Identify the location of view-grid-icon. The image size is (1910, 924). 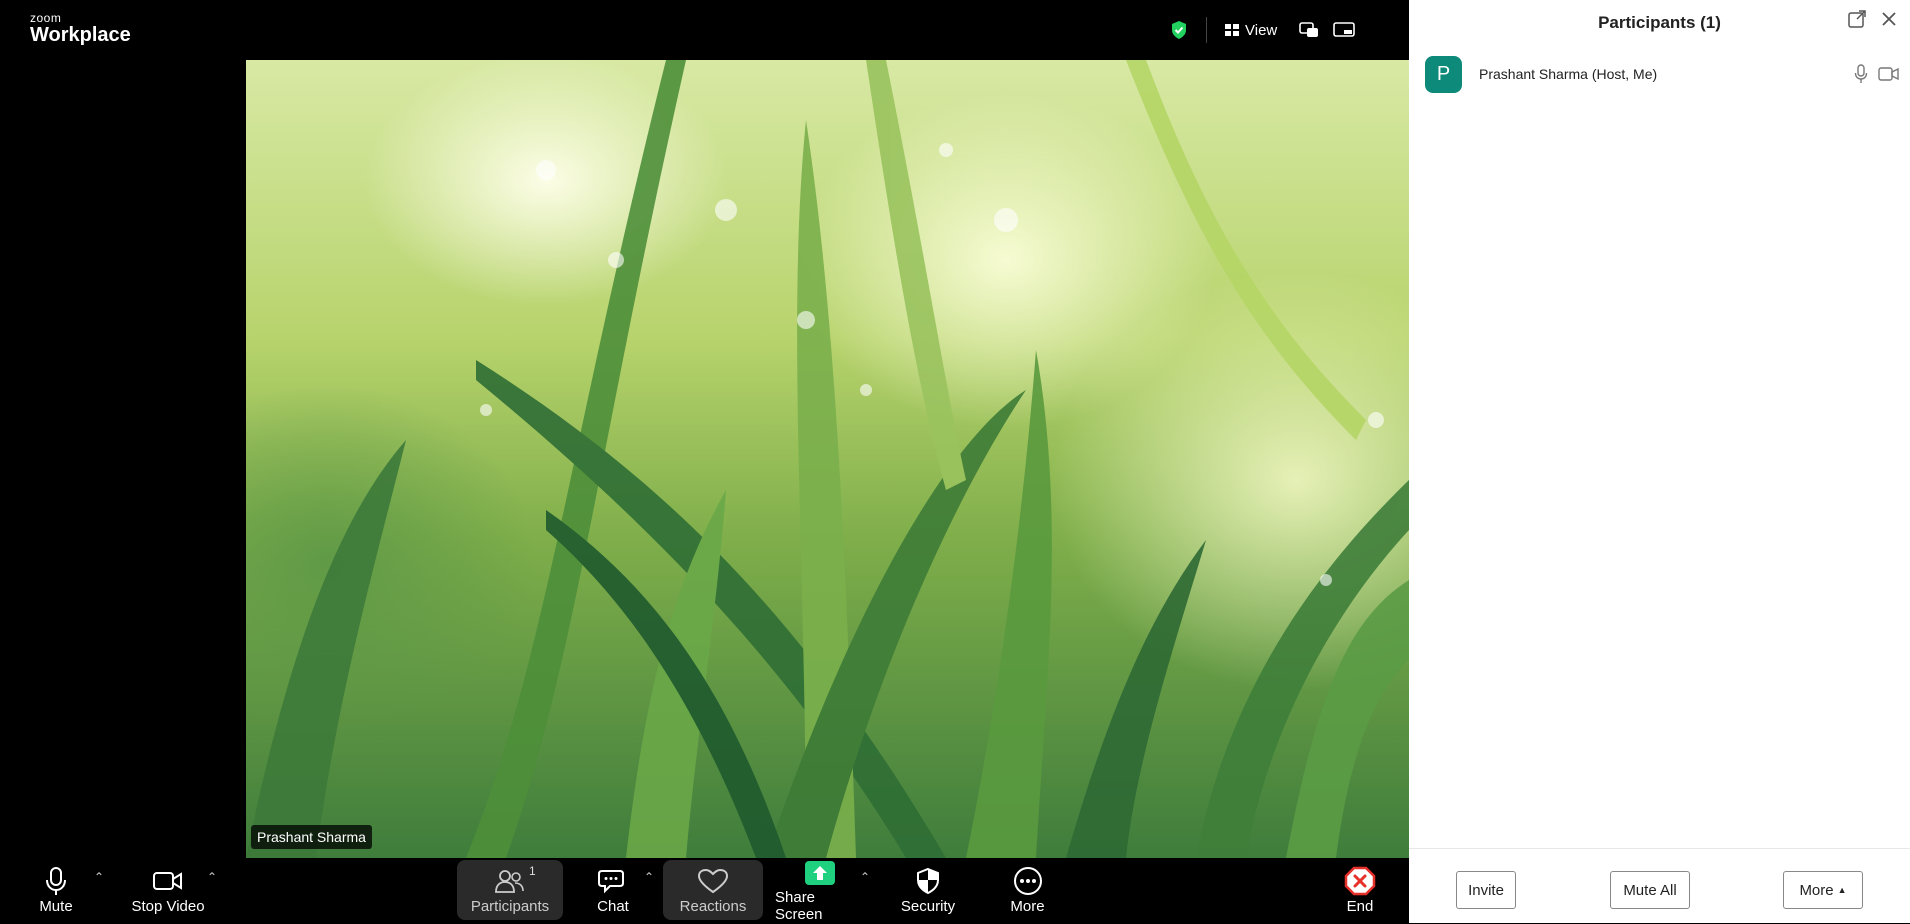
(1232, 30).